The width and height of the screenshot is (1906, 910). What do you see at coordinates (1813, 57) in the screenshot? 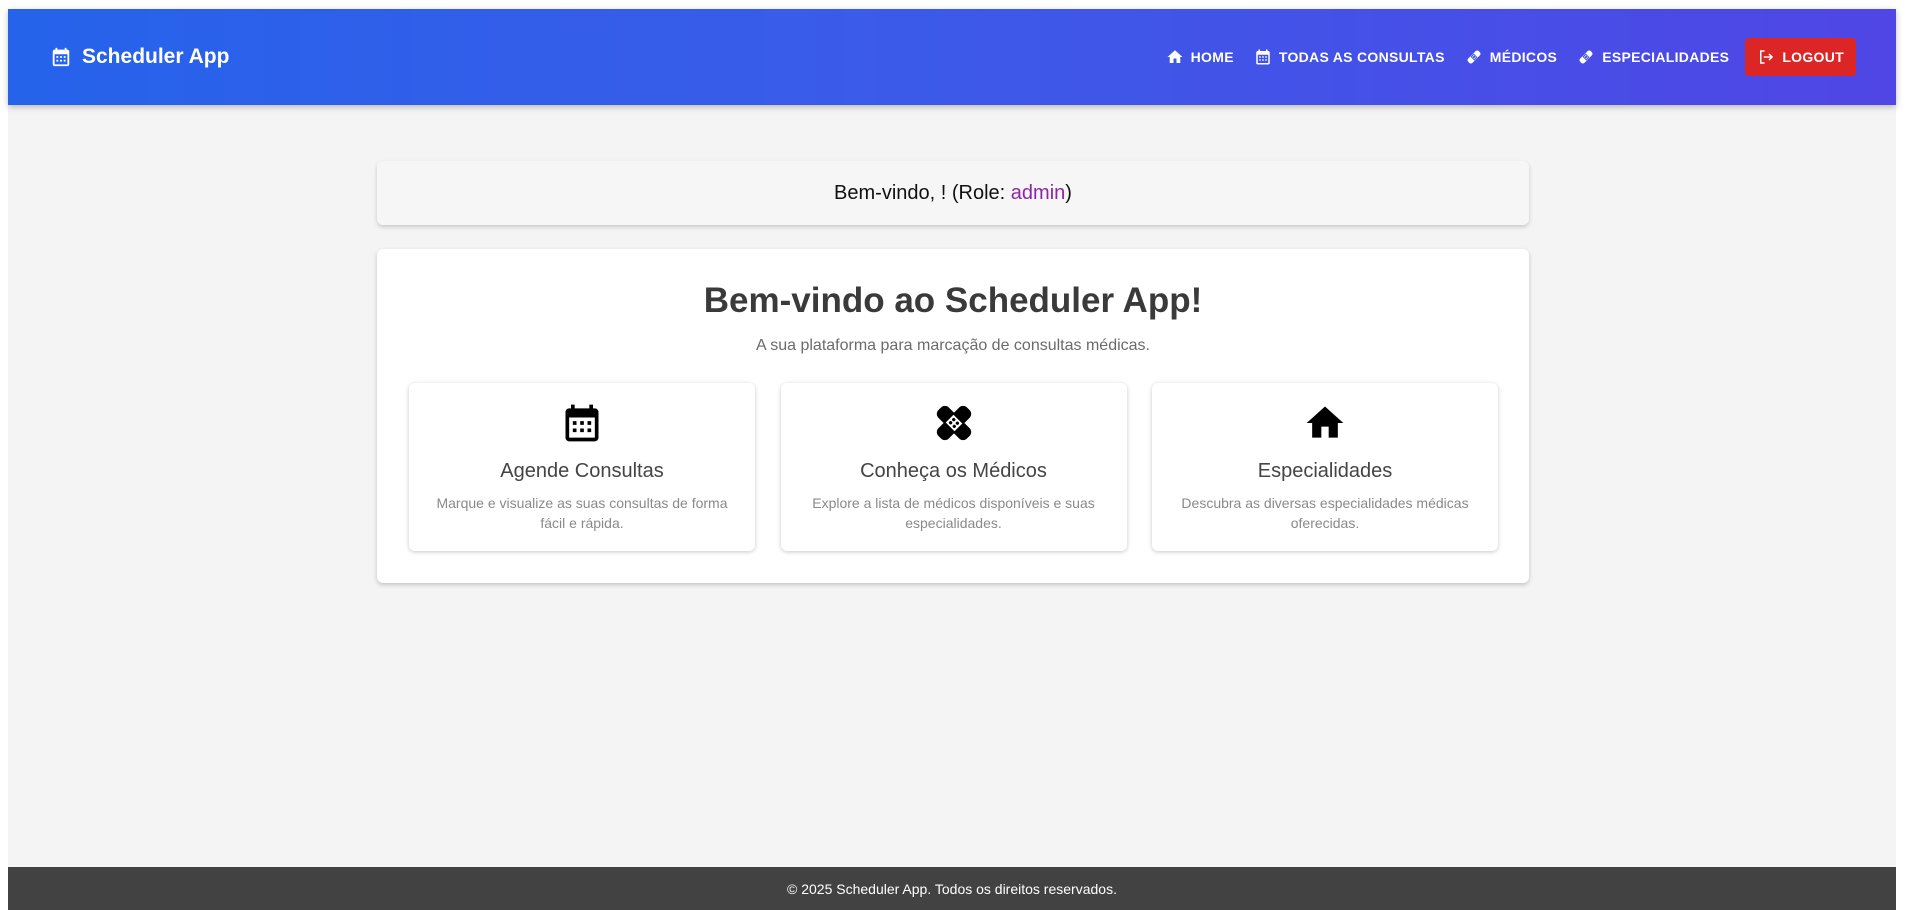
I see `logout-label: LOGOUT` at bounding box center [1813, 57].